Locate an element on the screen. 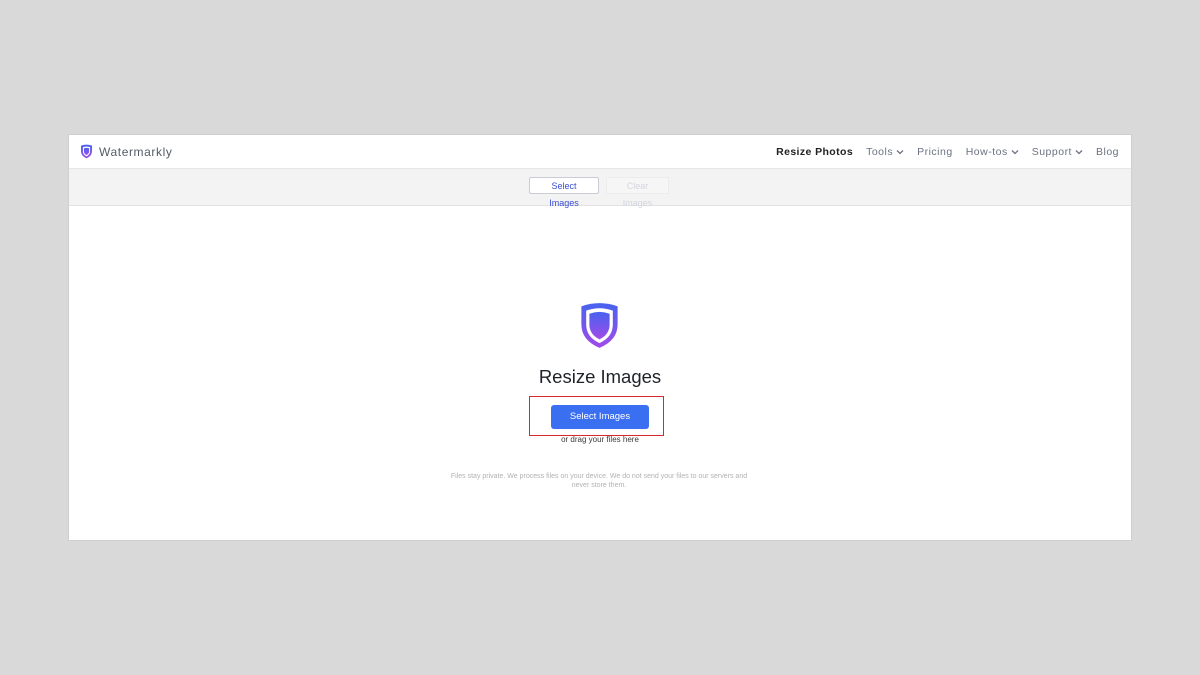 Image resolution: width=1200 pixels, height=675 pixels. nav-item-how-tos: How-tos is located at coordinates (992, 152).